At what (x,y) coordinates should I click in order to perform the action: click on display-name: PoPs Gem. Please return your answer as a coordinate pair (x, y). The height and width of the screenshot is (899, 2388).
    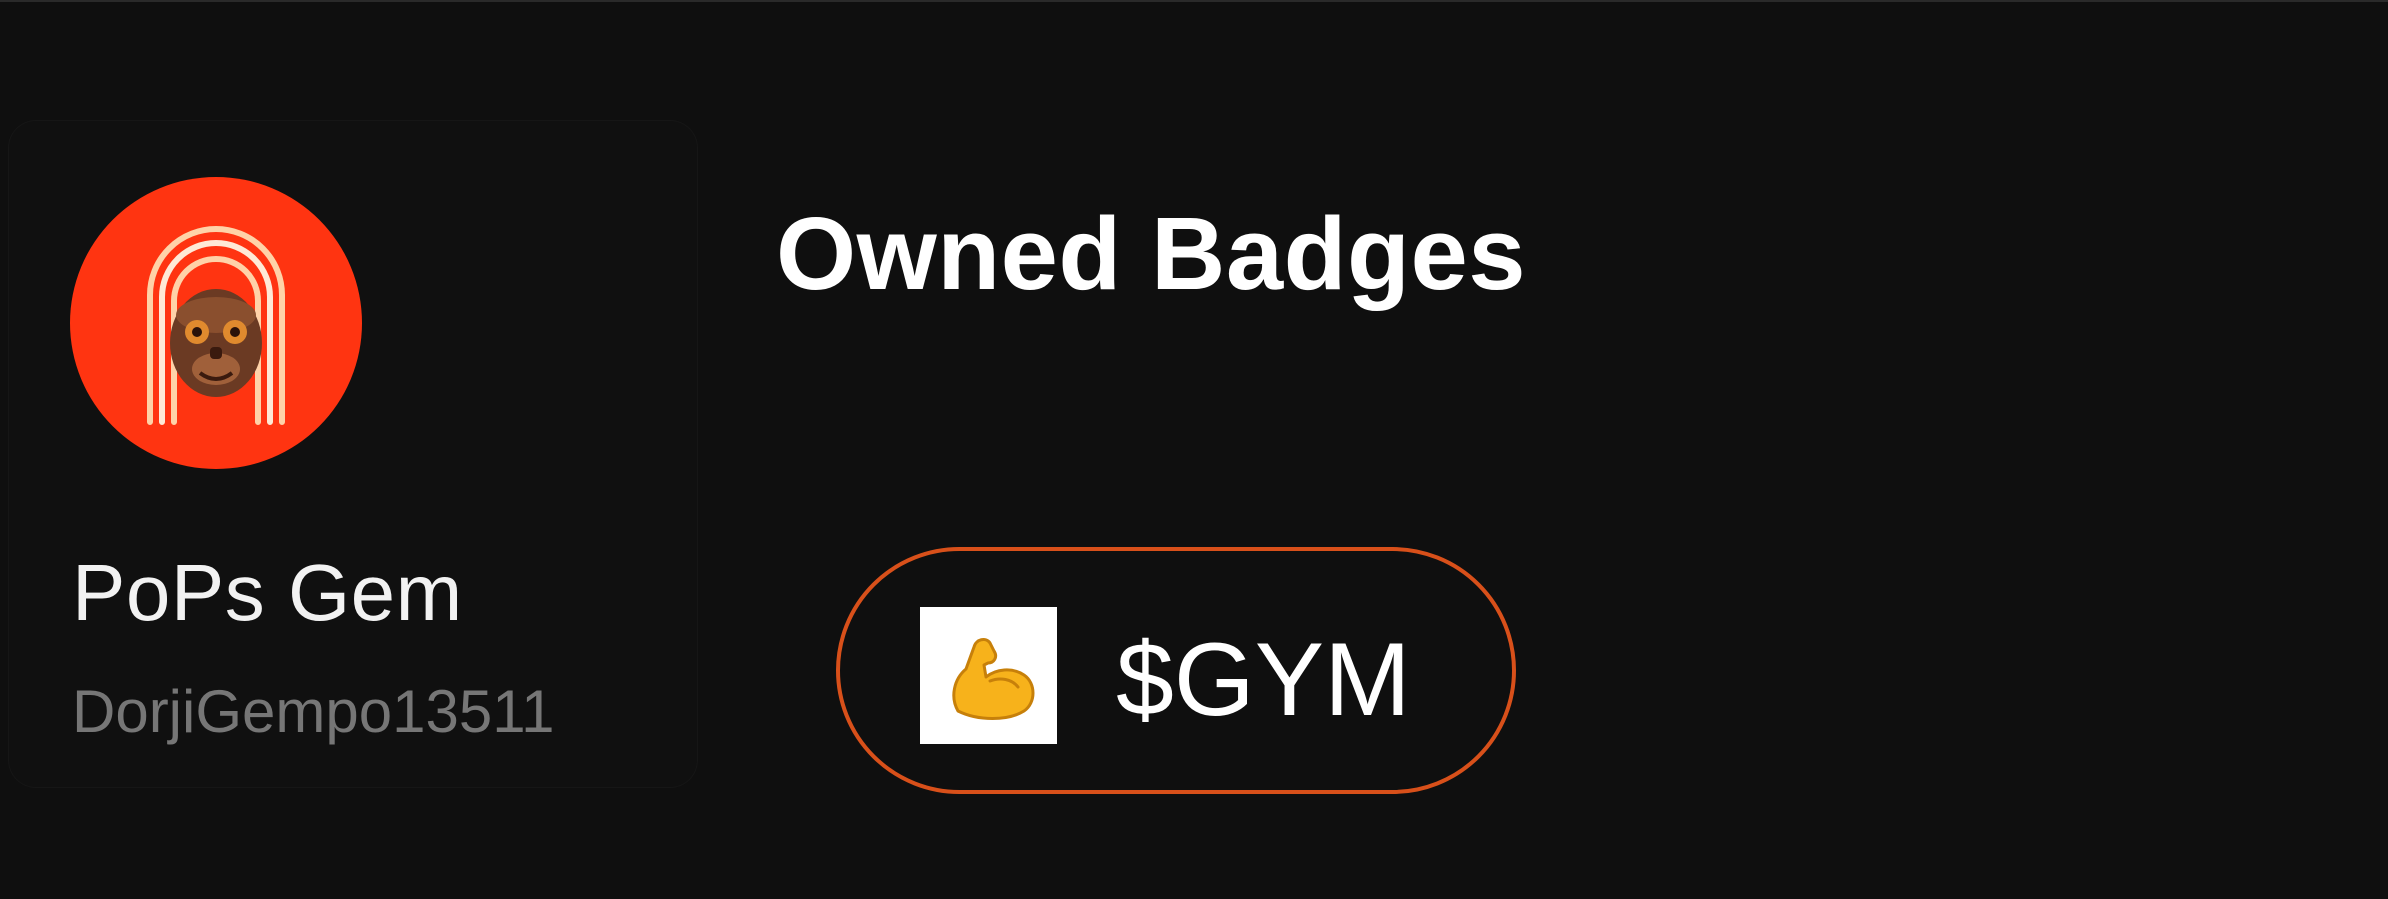
    Looking at the image, I should click on (267, 592).